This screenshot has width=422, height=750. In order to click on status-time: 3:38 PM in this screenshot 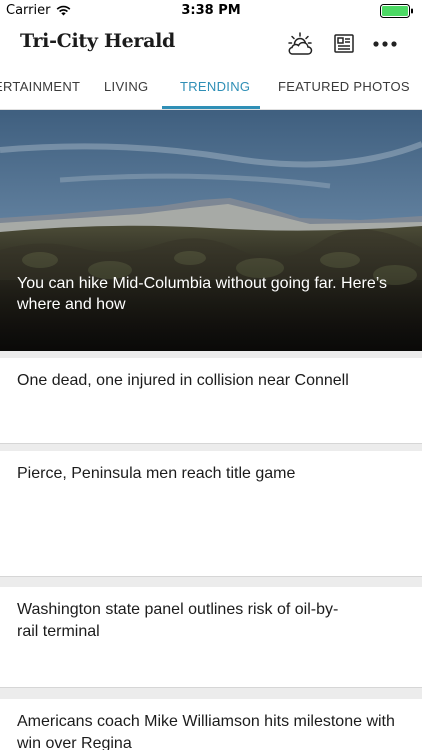, I will do `click(211, 10)`.